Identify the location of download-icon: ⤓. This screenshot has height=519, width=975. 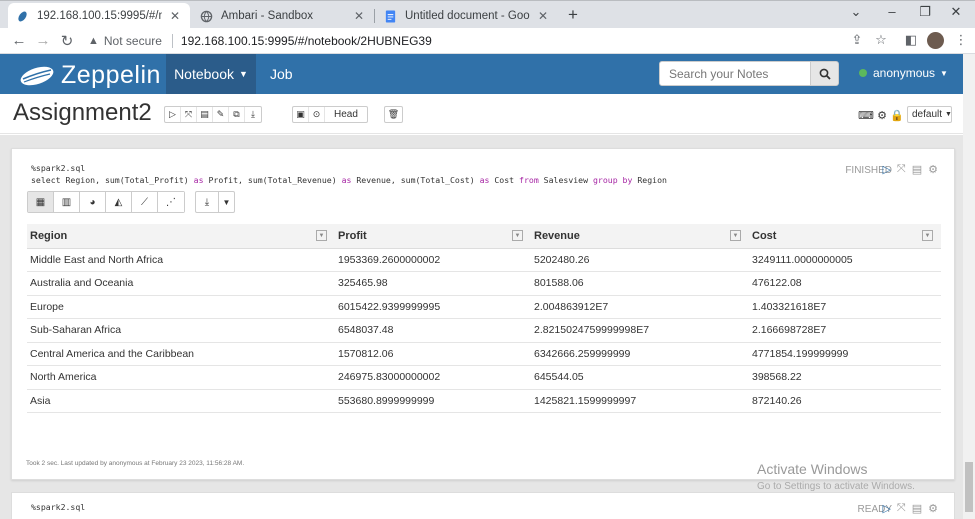
(207, 202).